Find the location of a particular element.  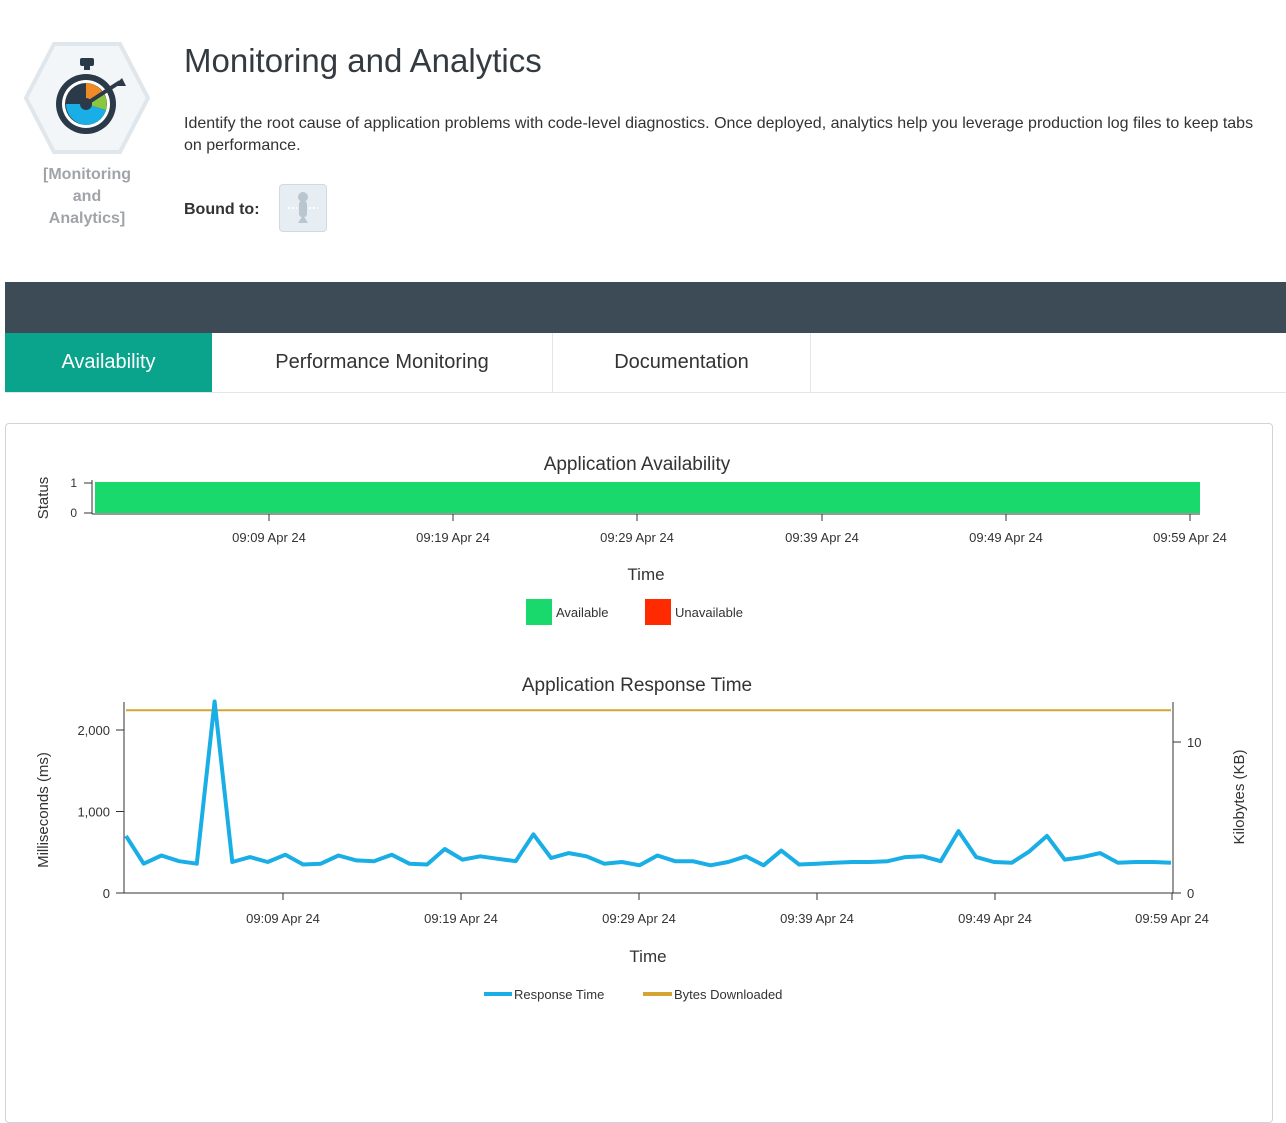

legend-label: Bytes Downloaded is located at coordinates (728, 994).